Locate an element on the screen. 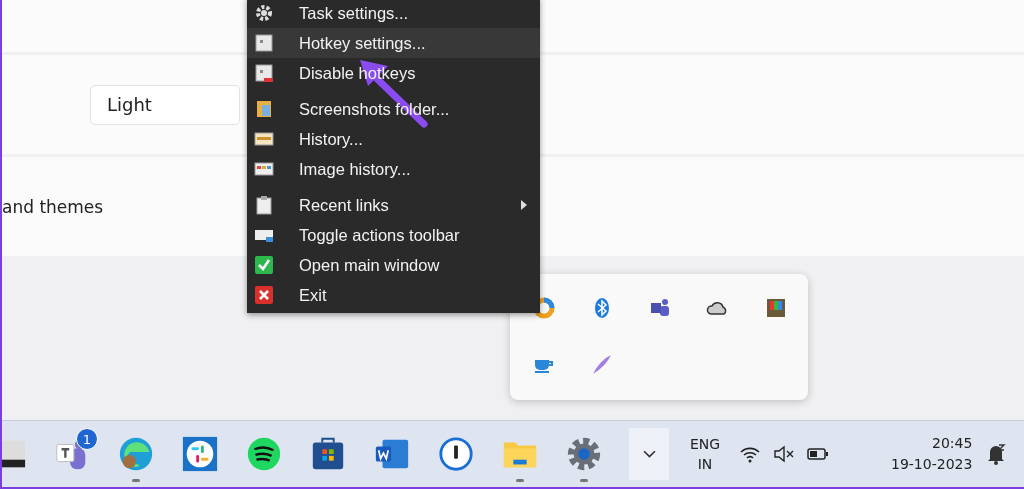  check-icon is located at coordinates (264, 265).